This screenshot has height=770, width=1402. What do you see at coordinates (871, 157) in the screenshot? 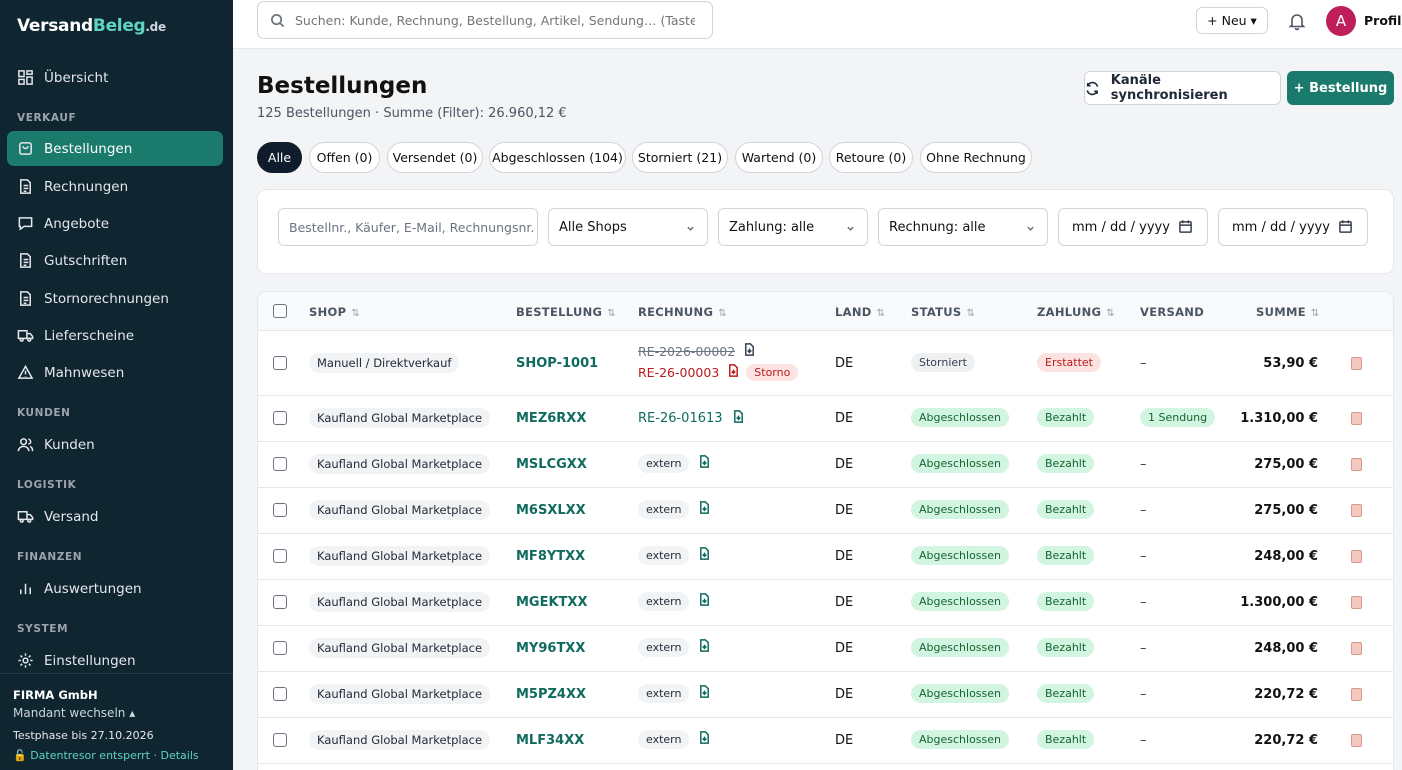
I see `tab-retoure: Retoure (0)` at bounding box center [871, 157].